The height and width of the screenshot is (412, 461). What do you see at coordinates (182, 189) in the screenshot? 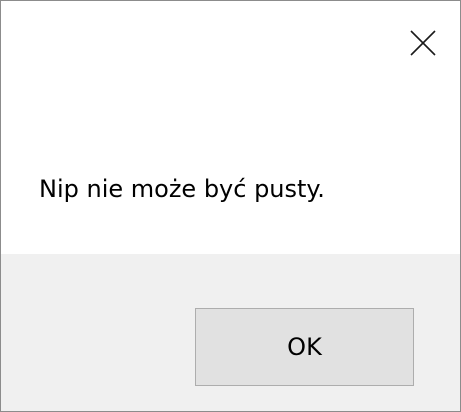
I see `dialog-message: Nip nie może być pusty.` at bounding box center [182, 189].